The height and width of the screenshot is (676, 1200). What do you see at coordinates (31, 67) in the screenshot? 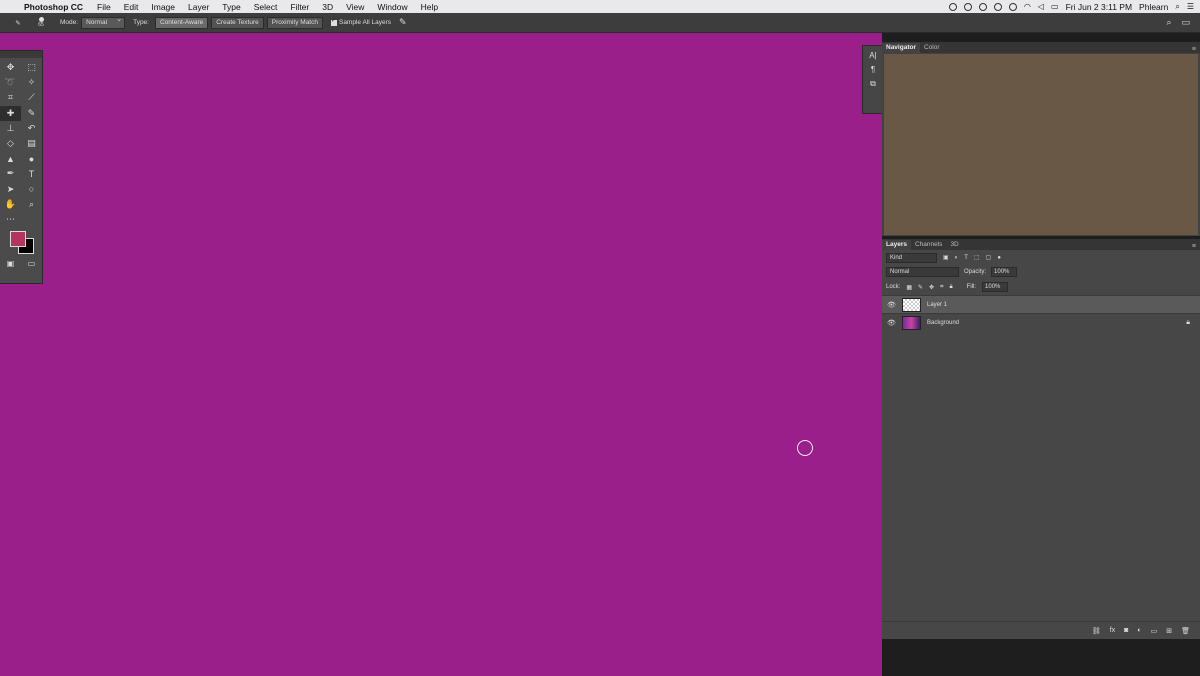
I see `marquee-tool-icon: ⬚` at bounding box center [31, 67].